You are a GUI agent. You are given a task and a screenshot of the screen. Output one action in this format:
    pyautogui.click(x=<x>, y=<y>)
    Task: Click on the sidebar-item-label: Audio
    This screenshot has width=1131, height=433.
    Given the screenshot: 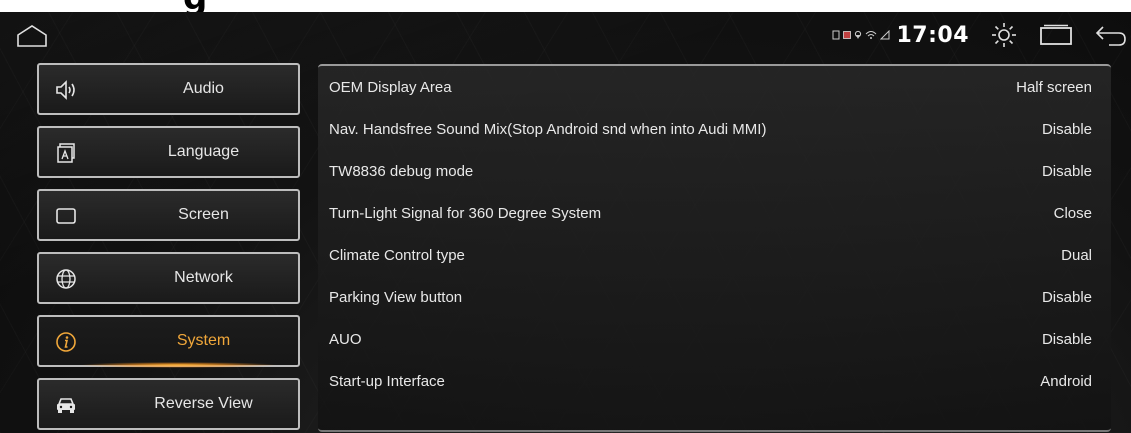 What is the action you would take?
    pyautogui.click(x=203, y=88)
    